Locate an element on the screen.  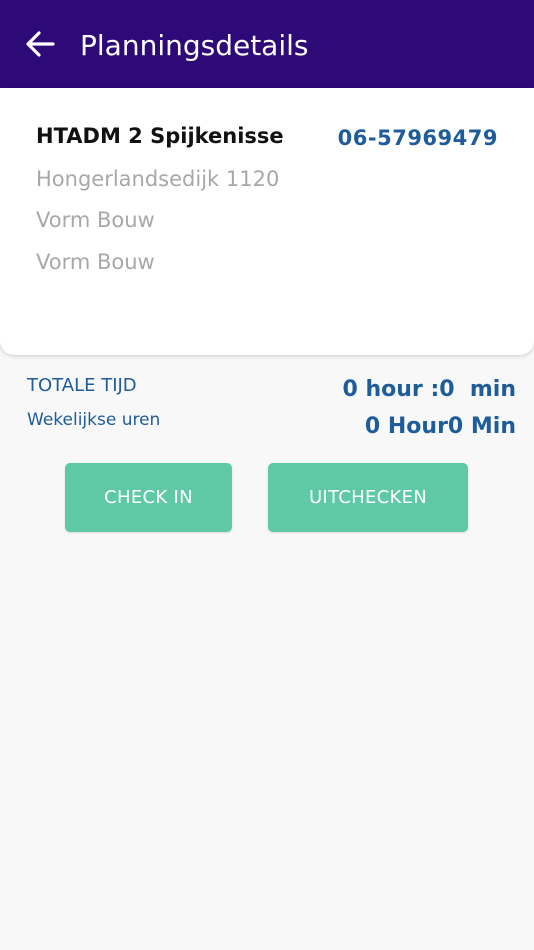
location-name: Vorm Bouw is located at coordinates (95, 262).